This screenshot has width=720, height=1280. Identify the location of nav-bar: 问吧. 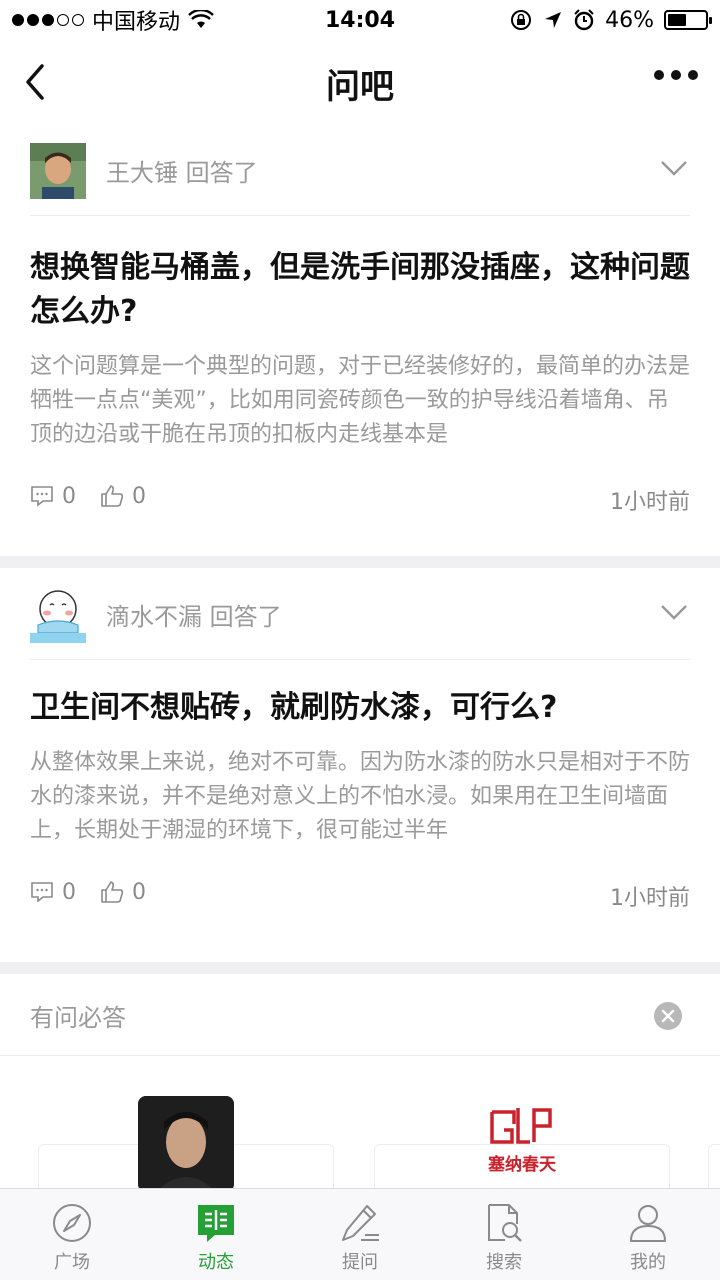
(360, 83).